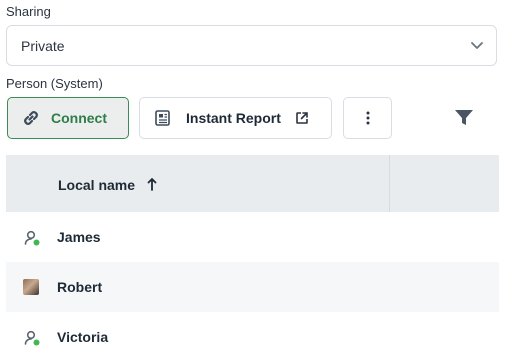 Image resolution: width=505 pixels, height=362 pixels. I want to click on newspaper-icon, so click(162, 118).